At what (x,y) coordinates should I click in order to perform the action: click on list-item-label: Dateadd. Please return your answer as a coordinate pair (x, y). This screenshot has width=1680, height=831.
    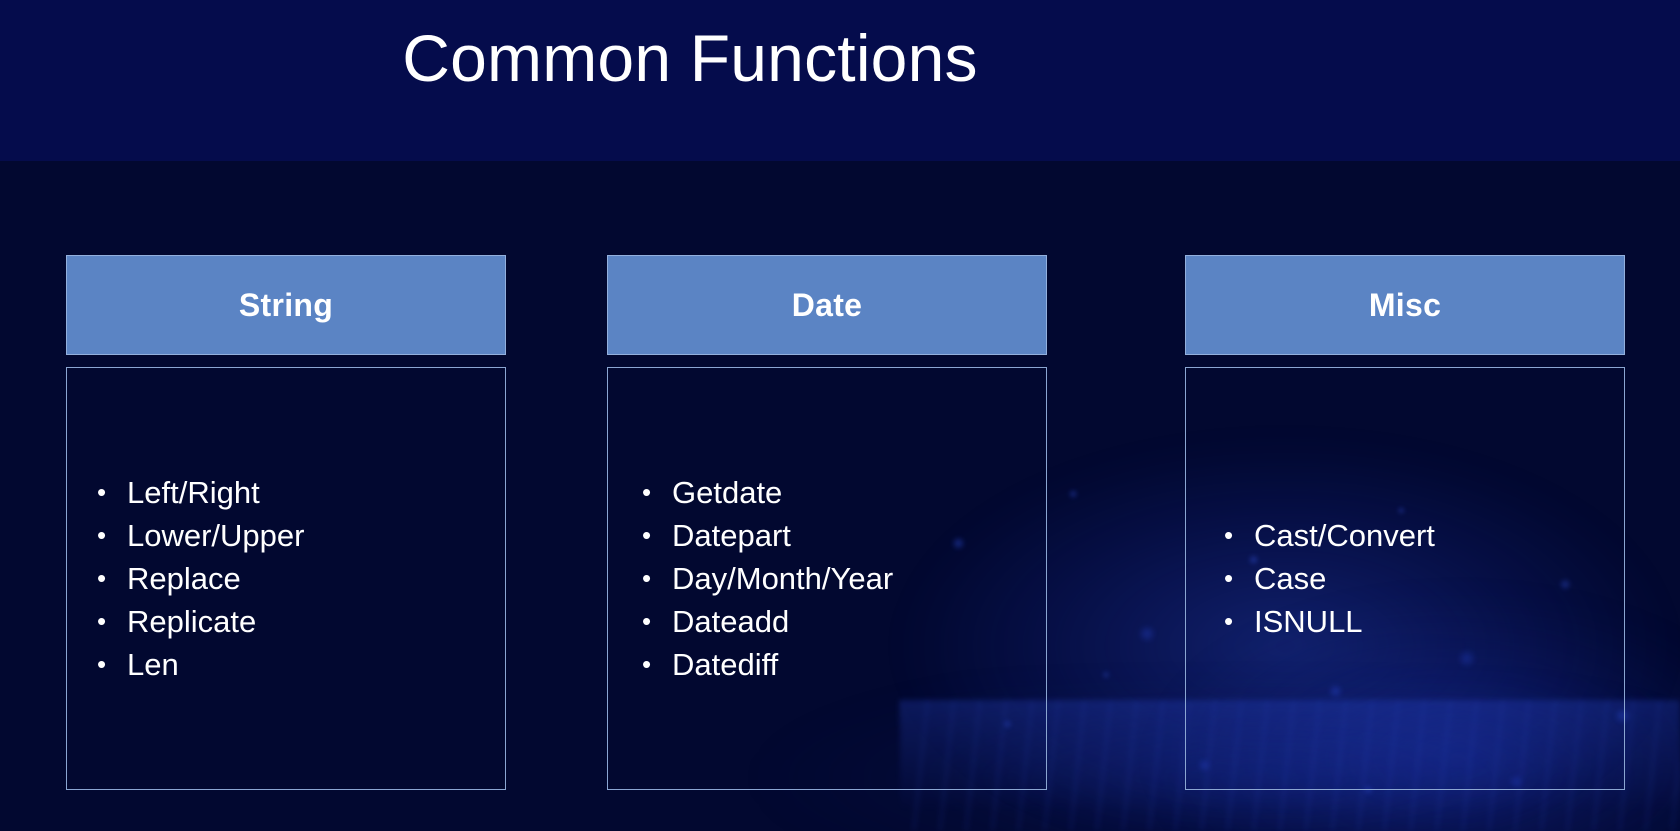
    Looking at the image, I should click on (731, 621).